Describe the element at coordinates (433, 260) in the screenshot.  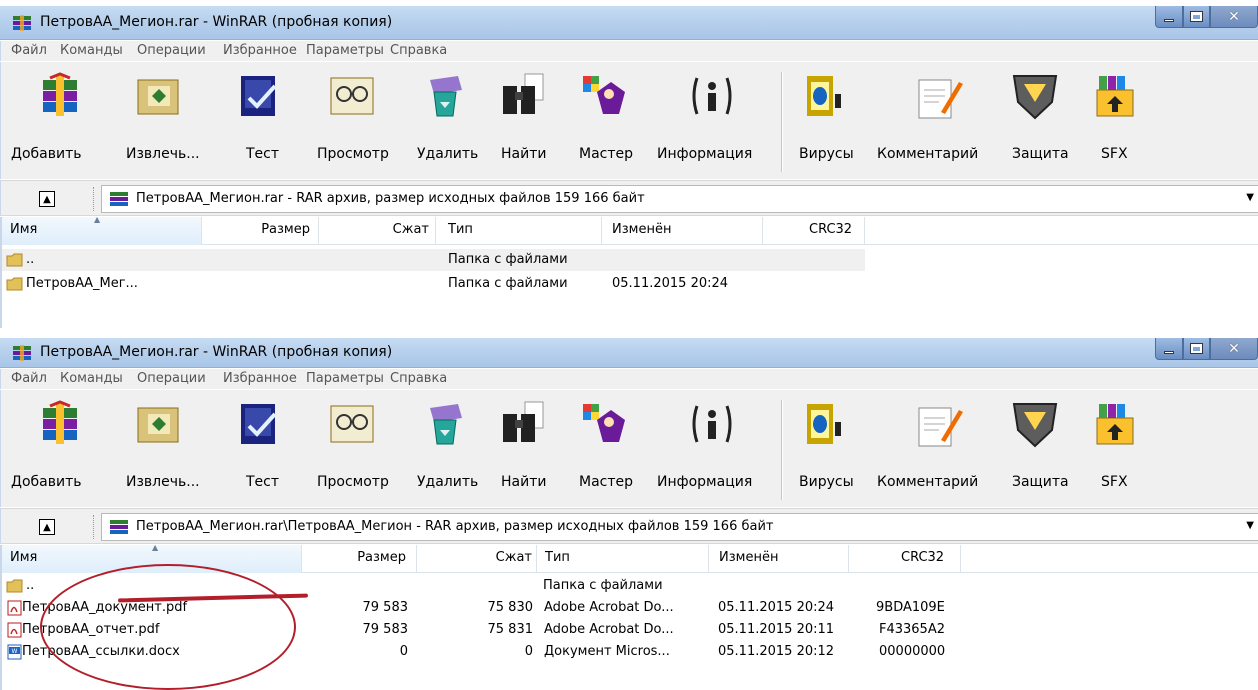
I see `table-row: .. Папка с файлами` at that location.